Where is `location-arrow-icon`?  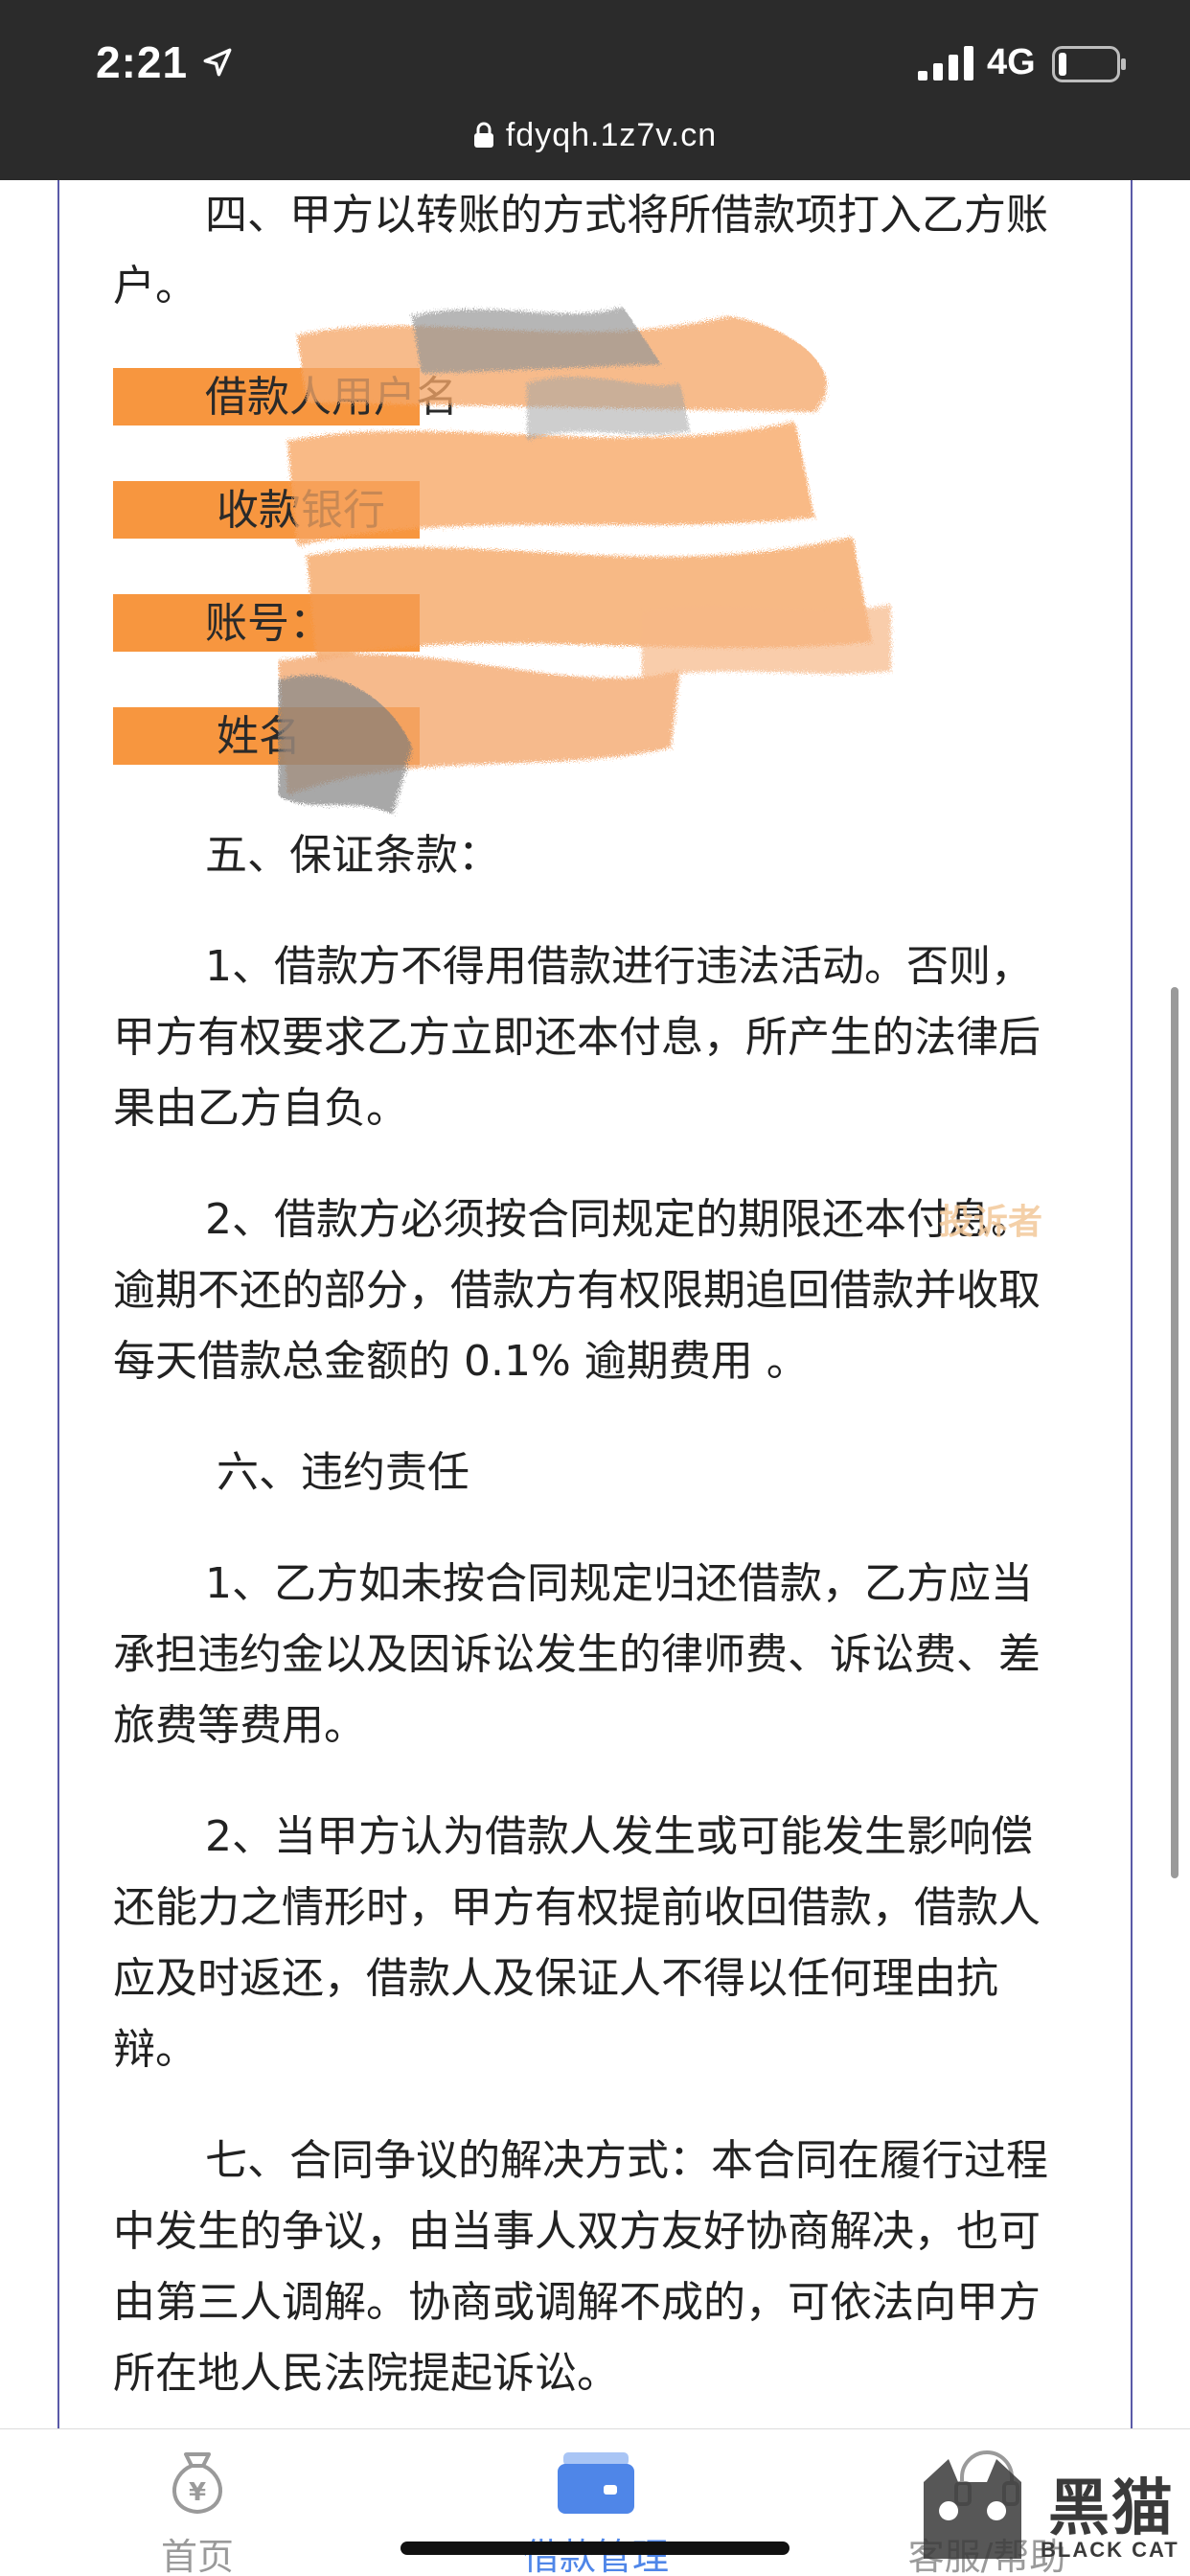
location-arrow-icon is located at coordinates (218, 63).